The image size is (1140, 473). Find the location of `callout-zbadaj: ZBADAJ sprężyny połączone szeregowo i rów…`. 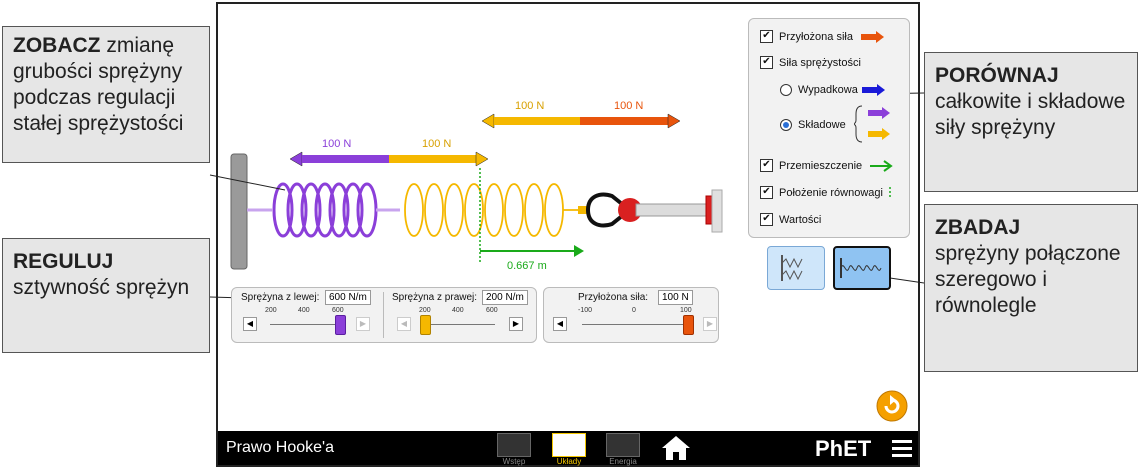

callout-zbadaj: ZBADAJ sprężyny połączone szeregowo i rów… is located at coordinates (1031, 288).